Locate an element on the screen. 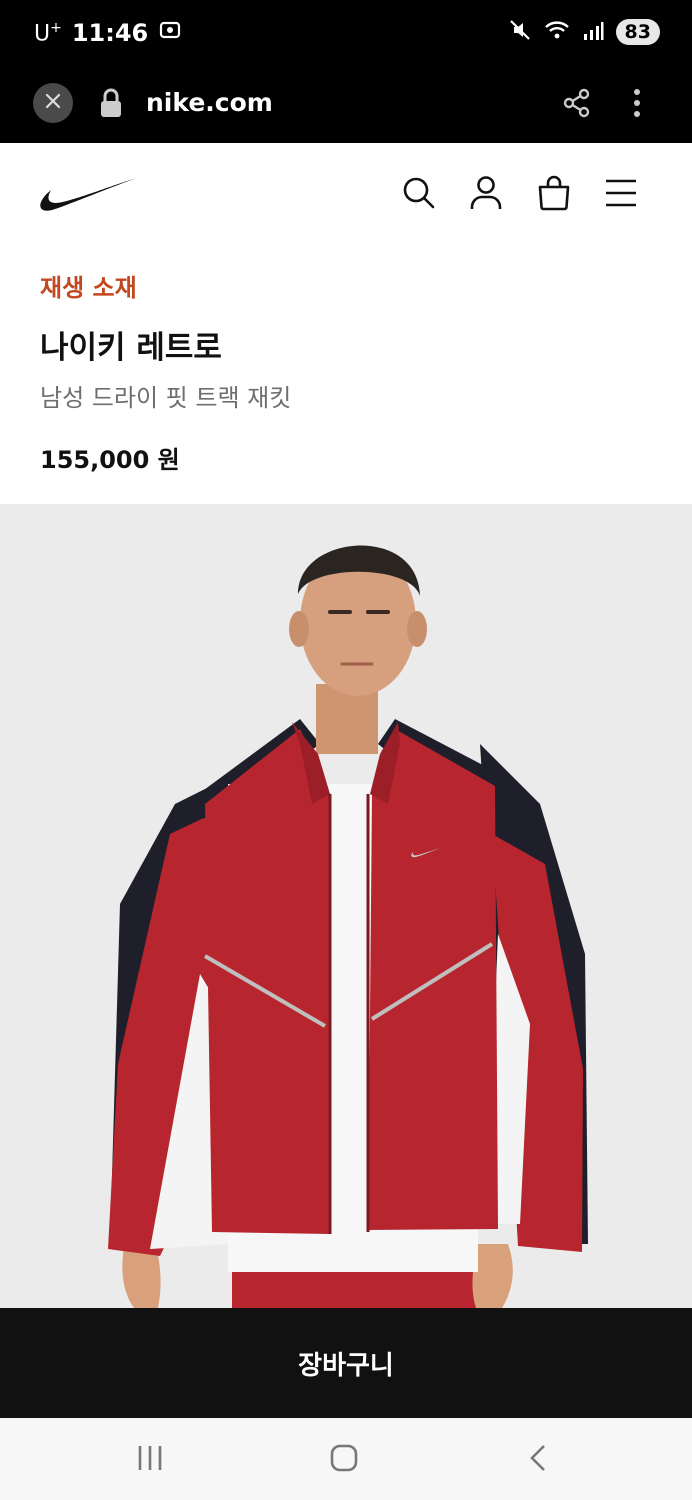 The height and width of the screenshot is (1500, 692). mute-icon is located at coordinates (520, 32).